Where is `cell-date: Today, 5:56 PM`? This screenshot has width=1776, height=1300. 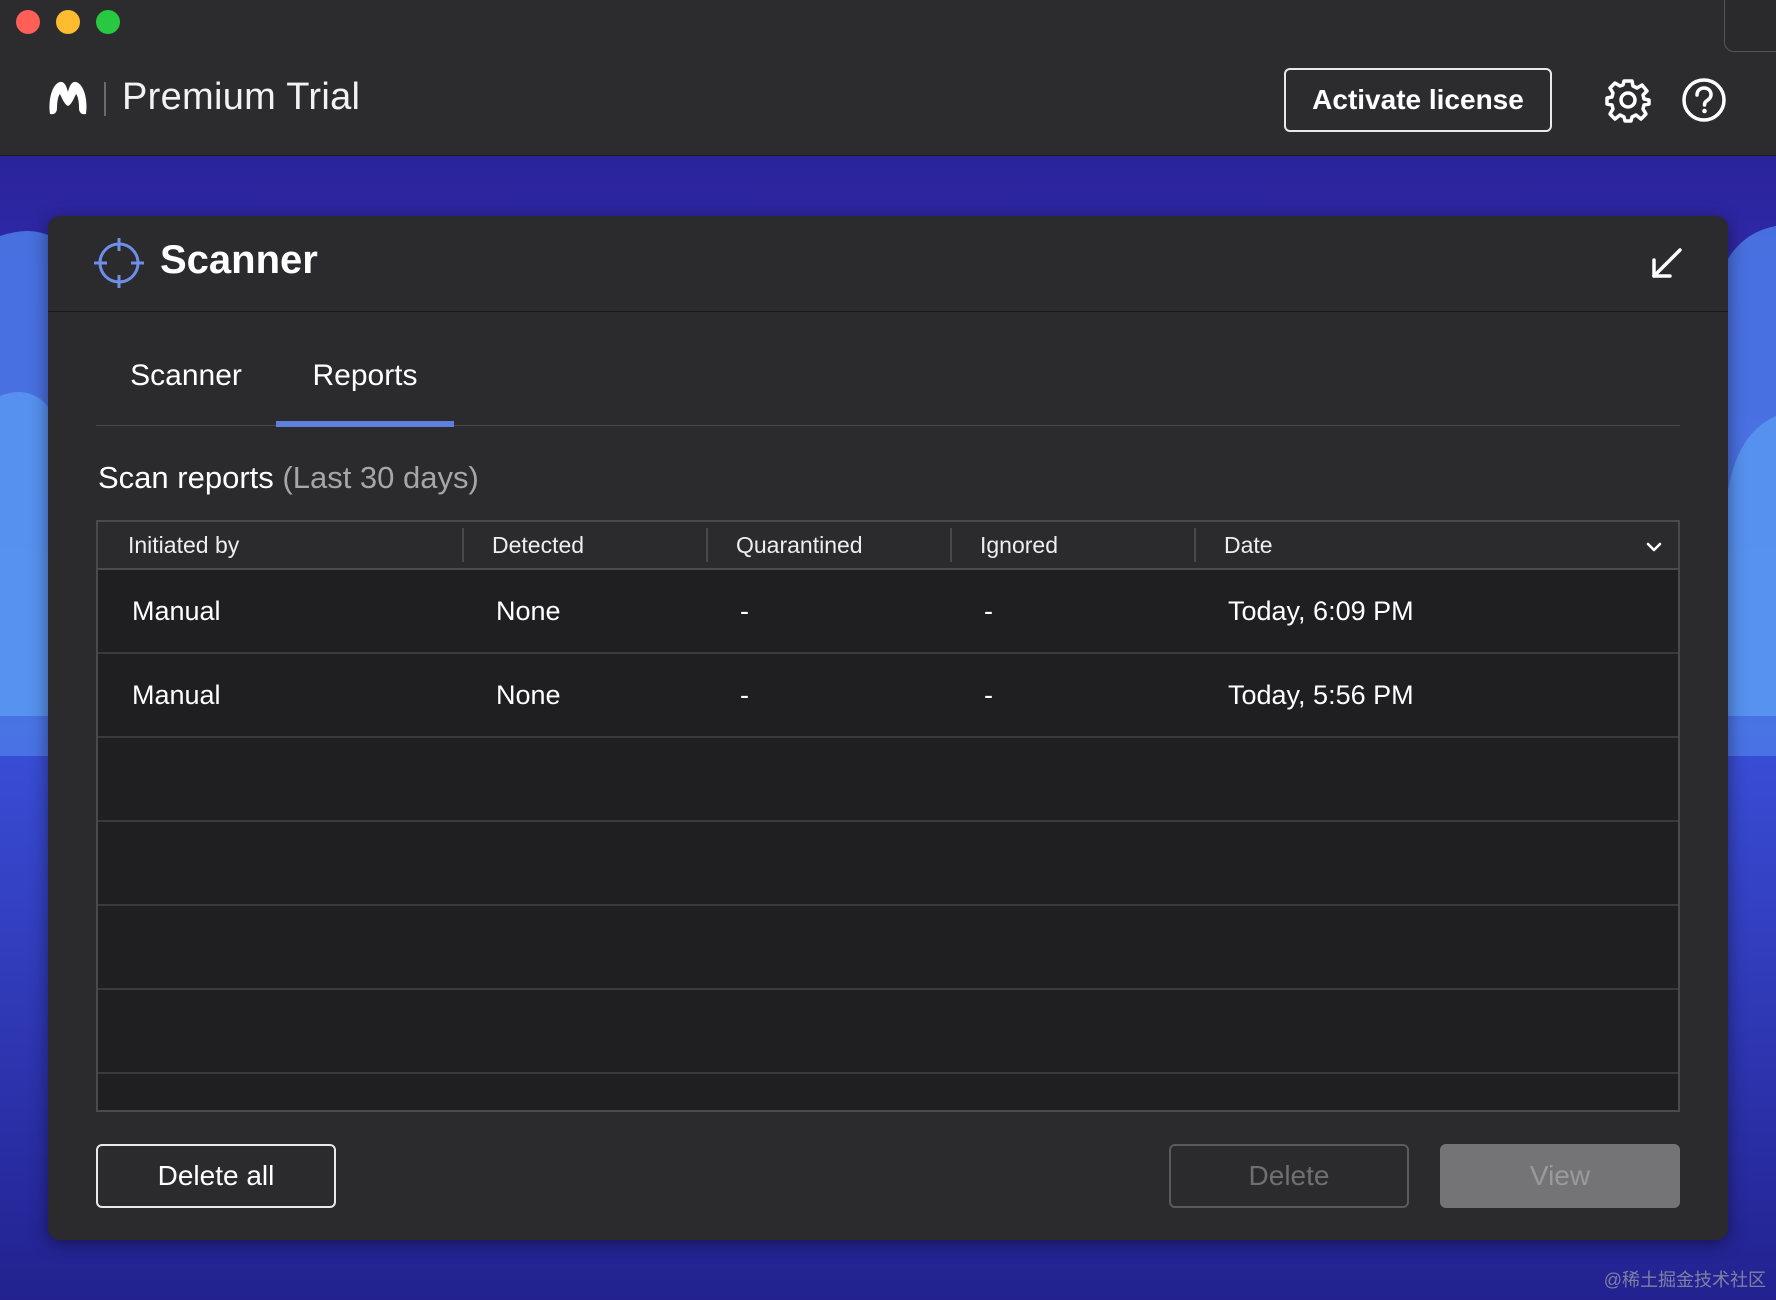 cell-date: Today, 5:56 PM is located at coordinates (1321, 694).